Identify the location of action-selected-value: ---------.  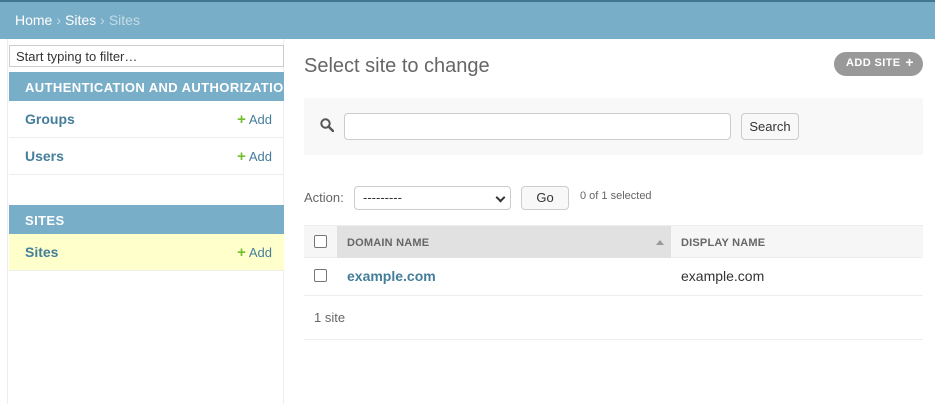
(382, 197).